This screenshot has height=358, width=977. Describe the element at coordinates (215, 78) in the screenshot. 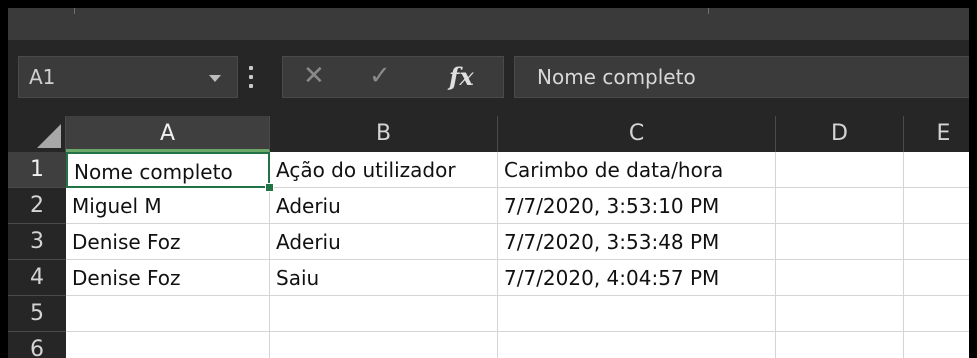

I see `chevron-down-icon` at that location.